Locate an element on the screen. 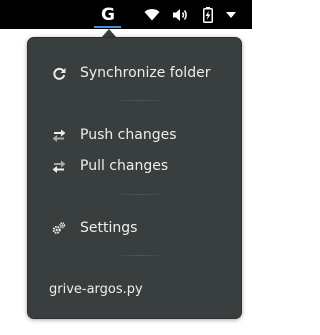 Image resolution: width=320 pixels, height=335 pixels. volume-icon is located at coordinates (180, 14).